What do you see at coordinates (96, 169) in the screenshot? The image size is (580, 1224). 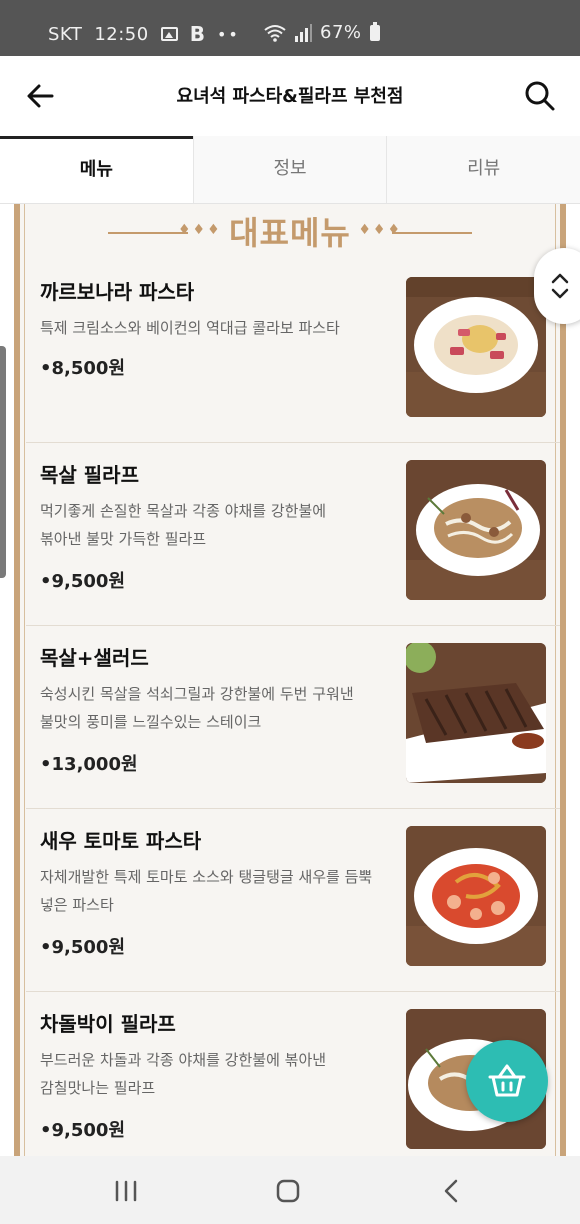 I see `tab-menu: 메뉴` at bounding box center [96, 169].